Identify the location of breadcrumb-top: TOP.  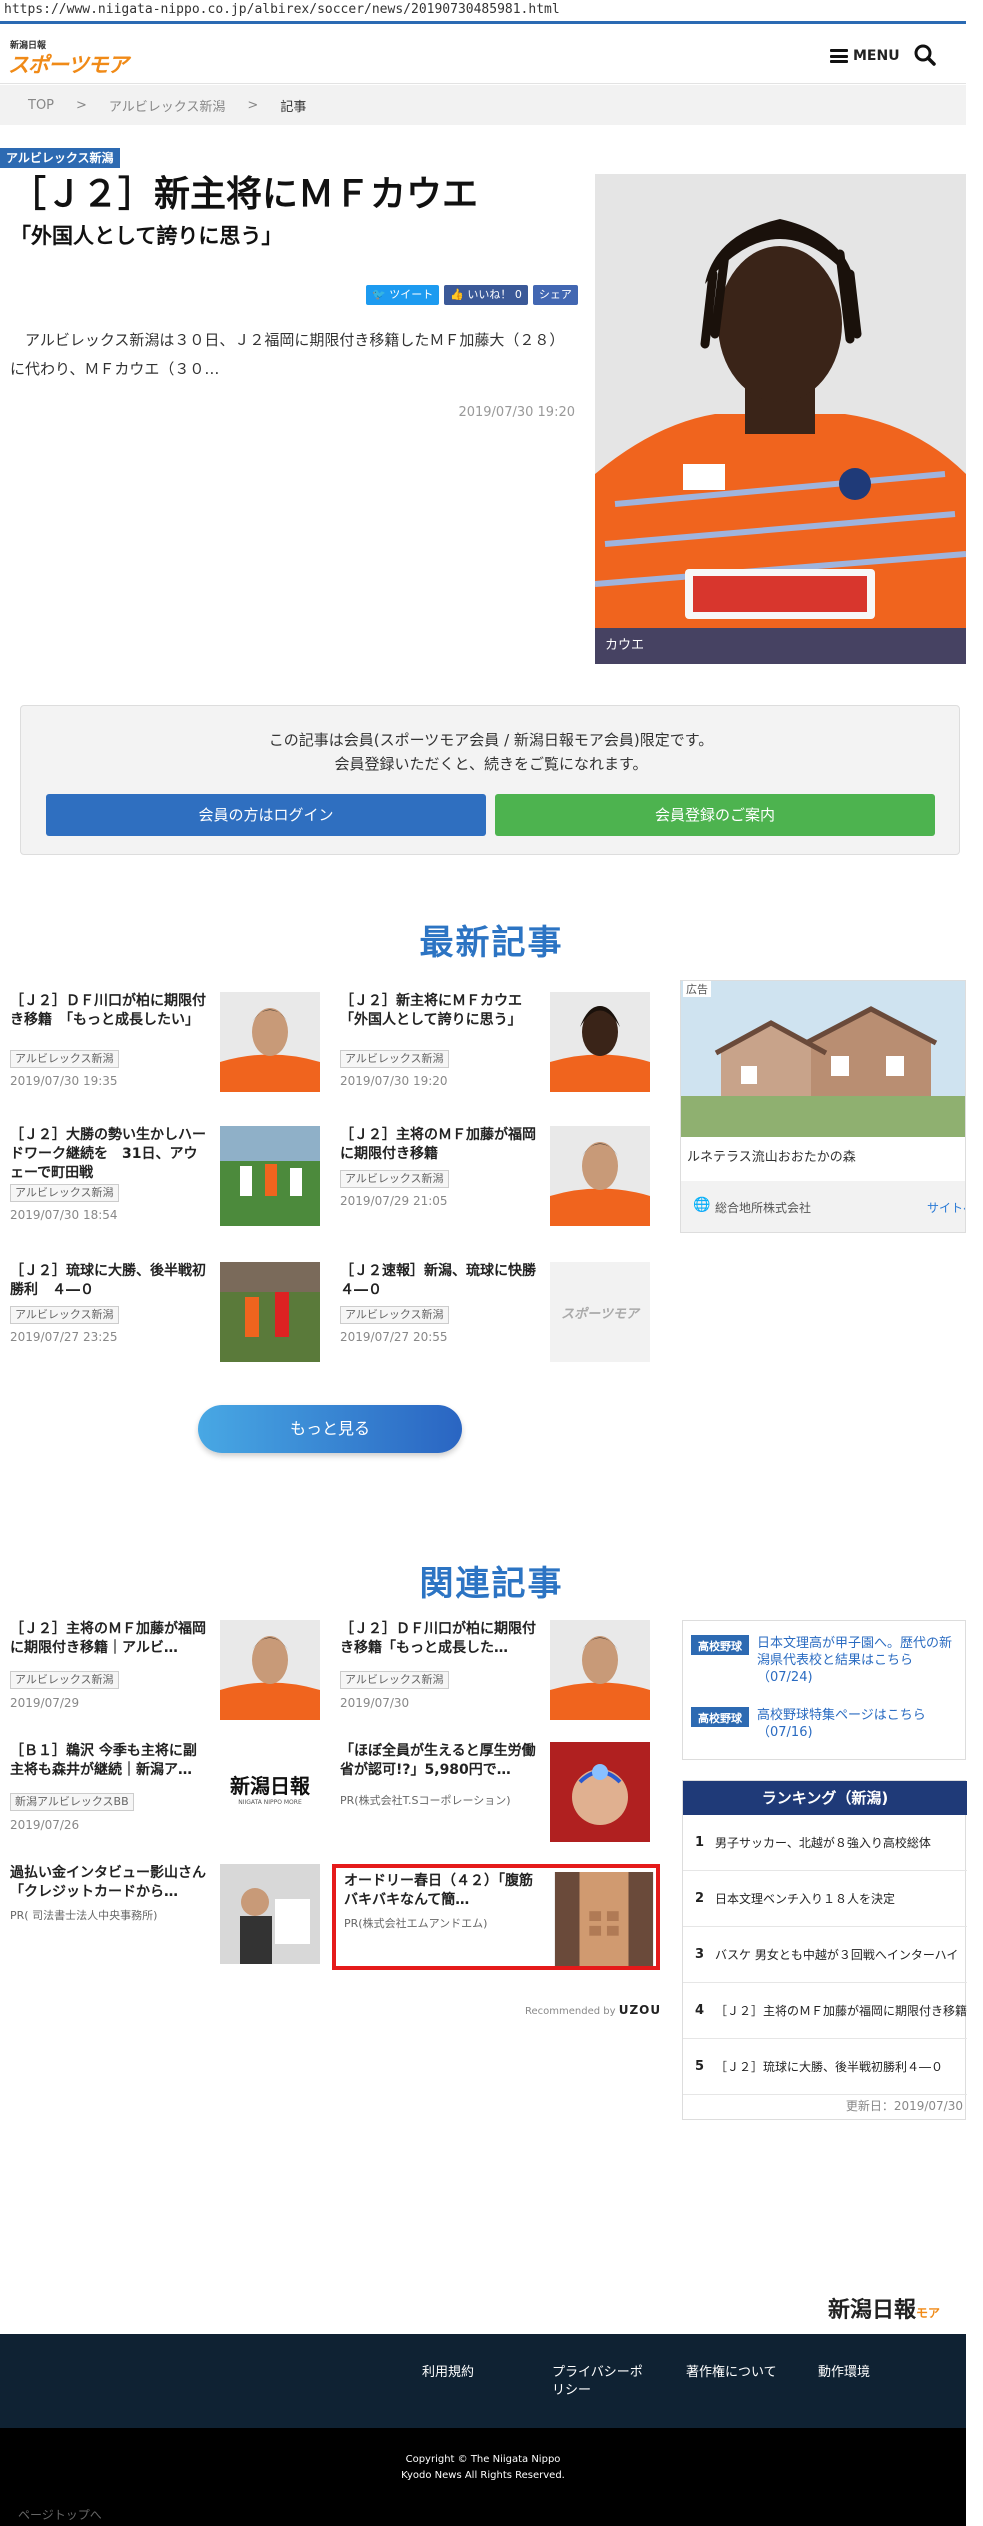
(41, 105).